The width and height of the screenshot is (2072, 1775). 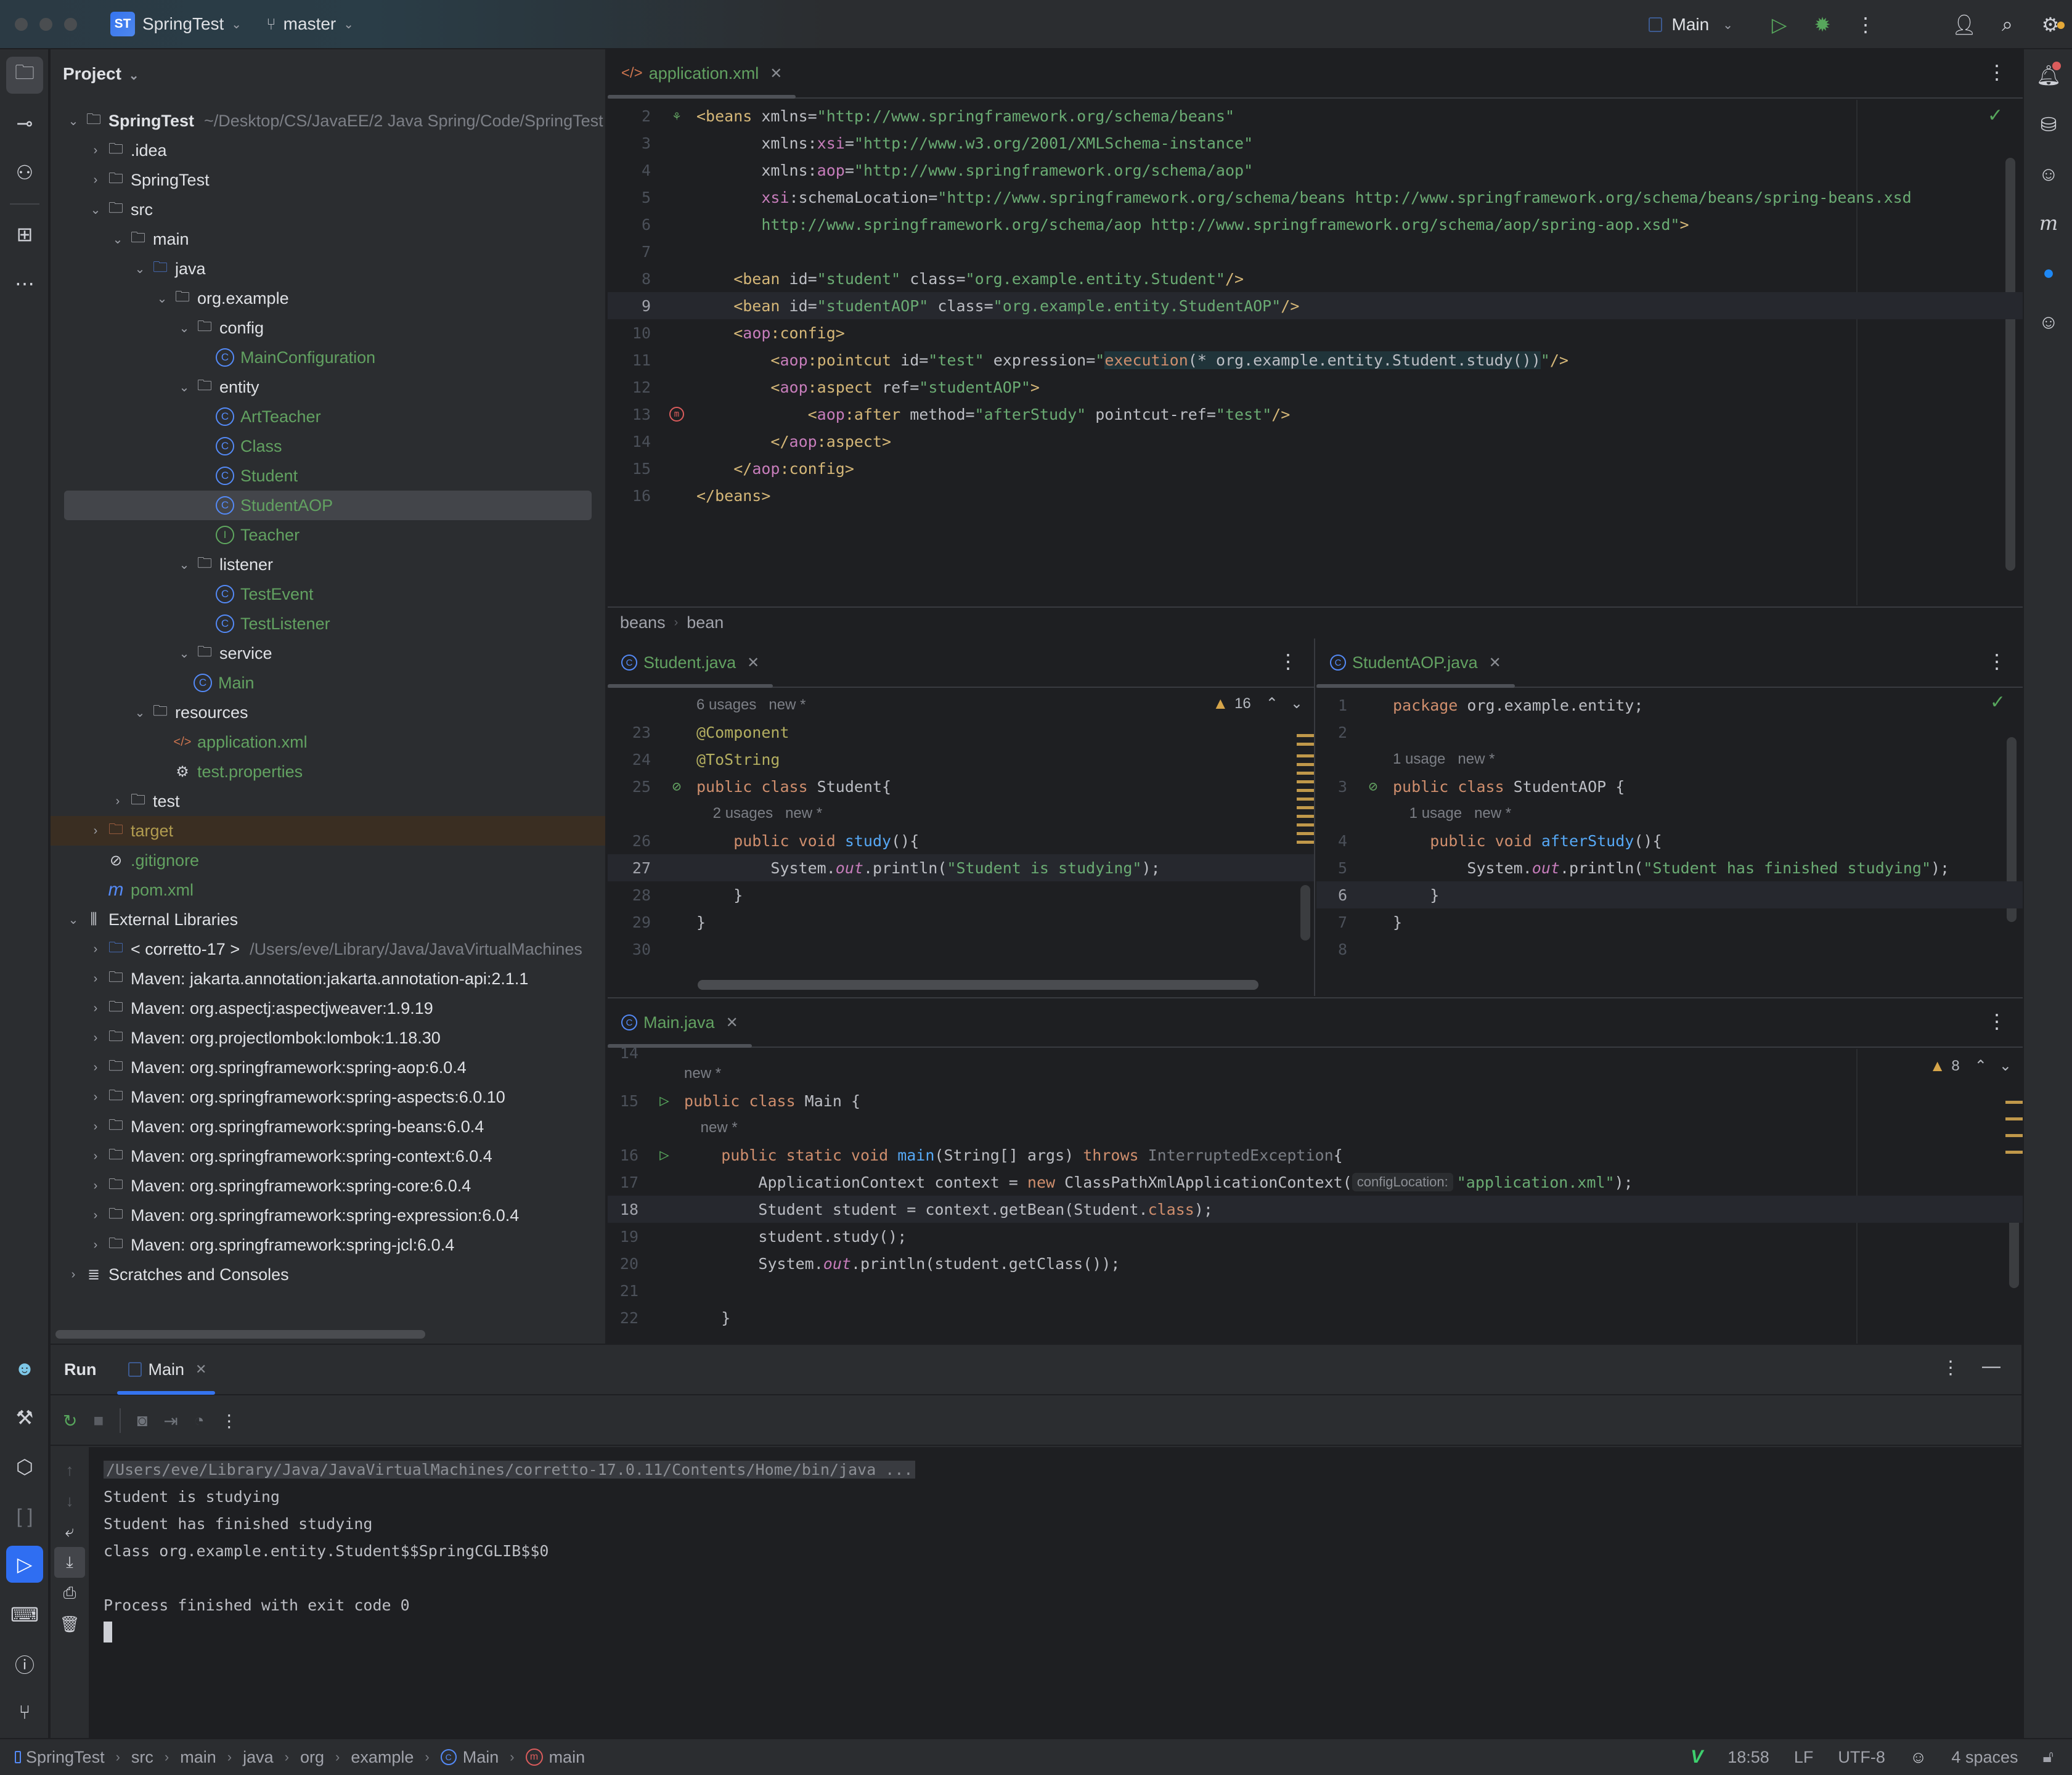 I want to click on tree-item: ⌄ 🗀 entity, so click(x=328, y=387).